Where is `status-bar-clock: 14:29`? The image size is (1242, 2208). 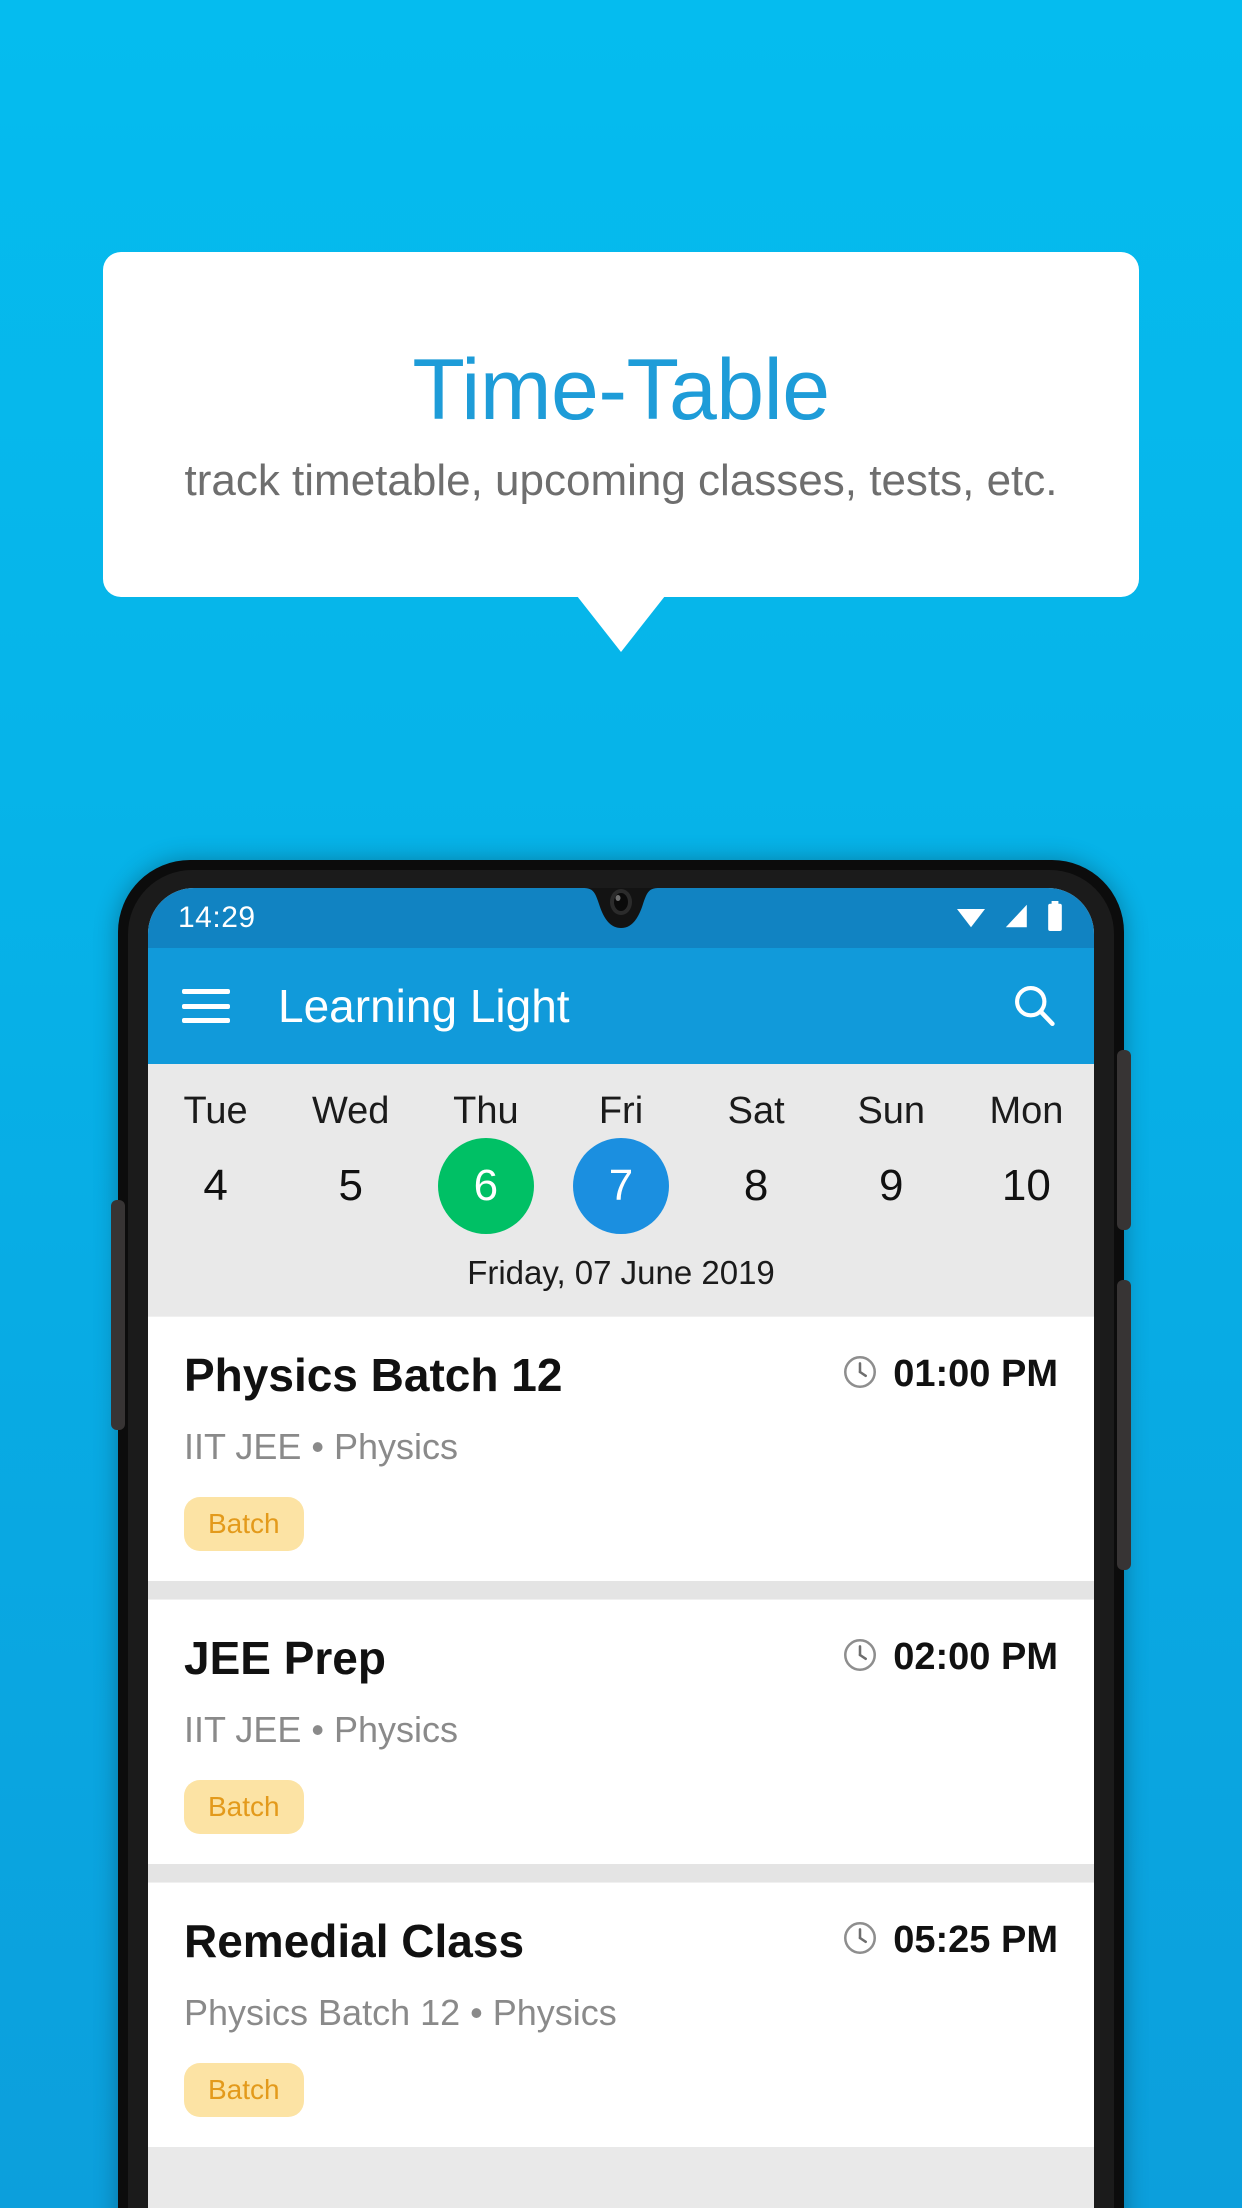 status-bar-clock: 14:29 is located at coordinates (217, 917).